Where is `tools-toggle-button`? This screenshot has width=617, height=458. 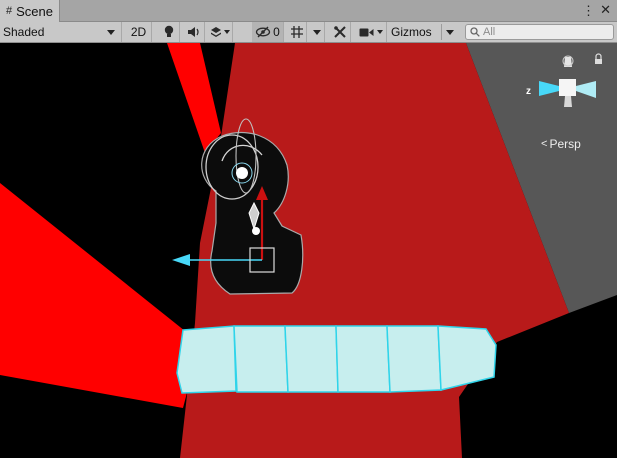 tools-toggle-button is located at coordinates (340, 32).